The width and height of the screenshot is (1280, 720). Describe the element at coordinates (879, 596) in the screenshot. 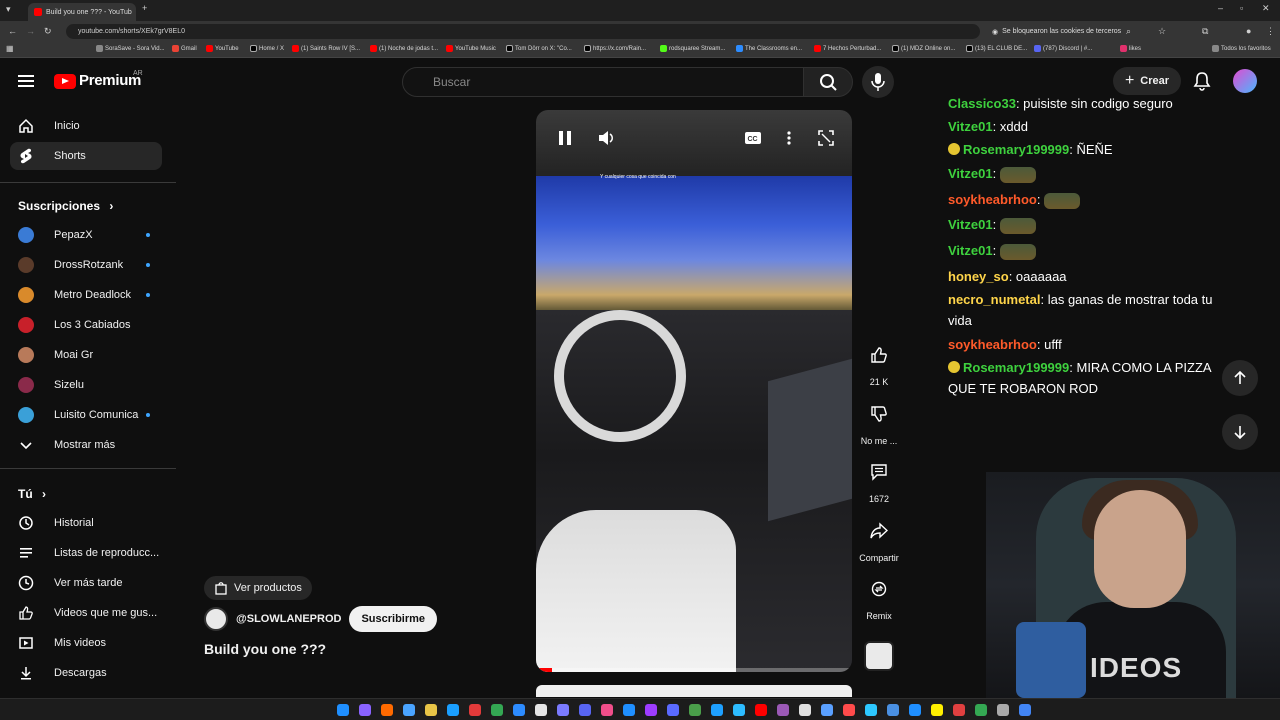

I see `remix-button: Remix` at that location.